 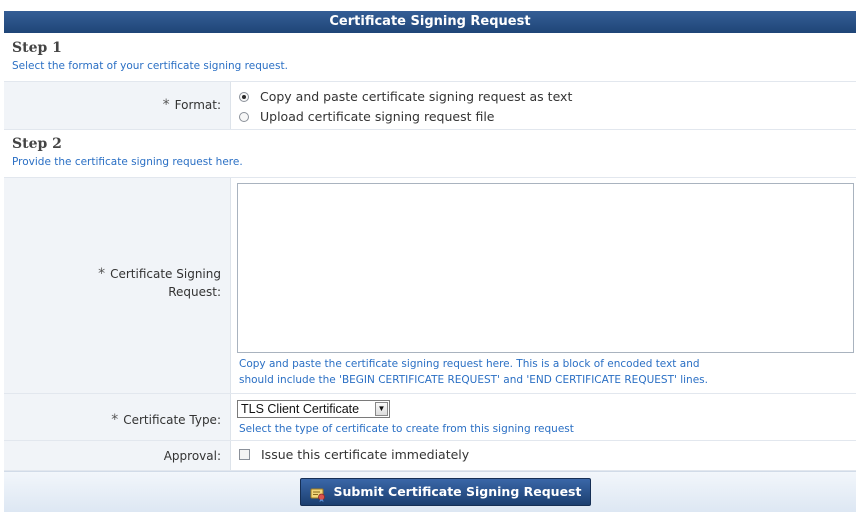 What do you see at coordinates (318, 493) in the screenshot?
I see `certificate-icon` at bounding box center [318, 493].